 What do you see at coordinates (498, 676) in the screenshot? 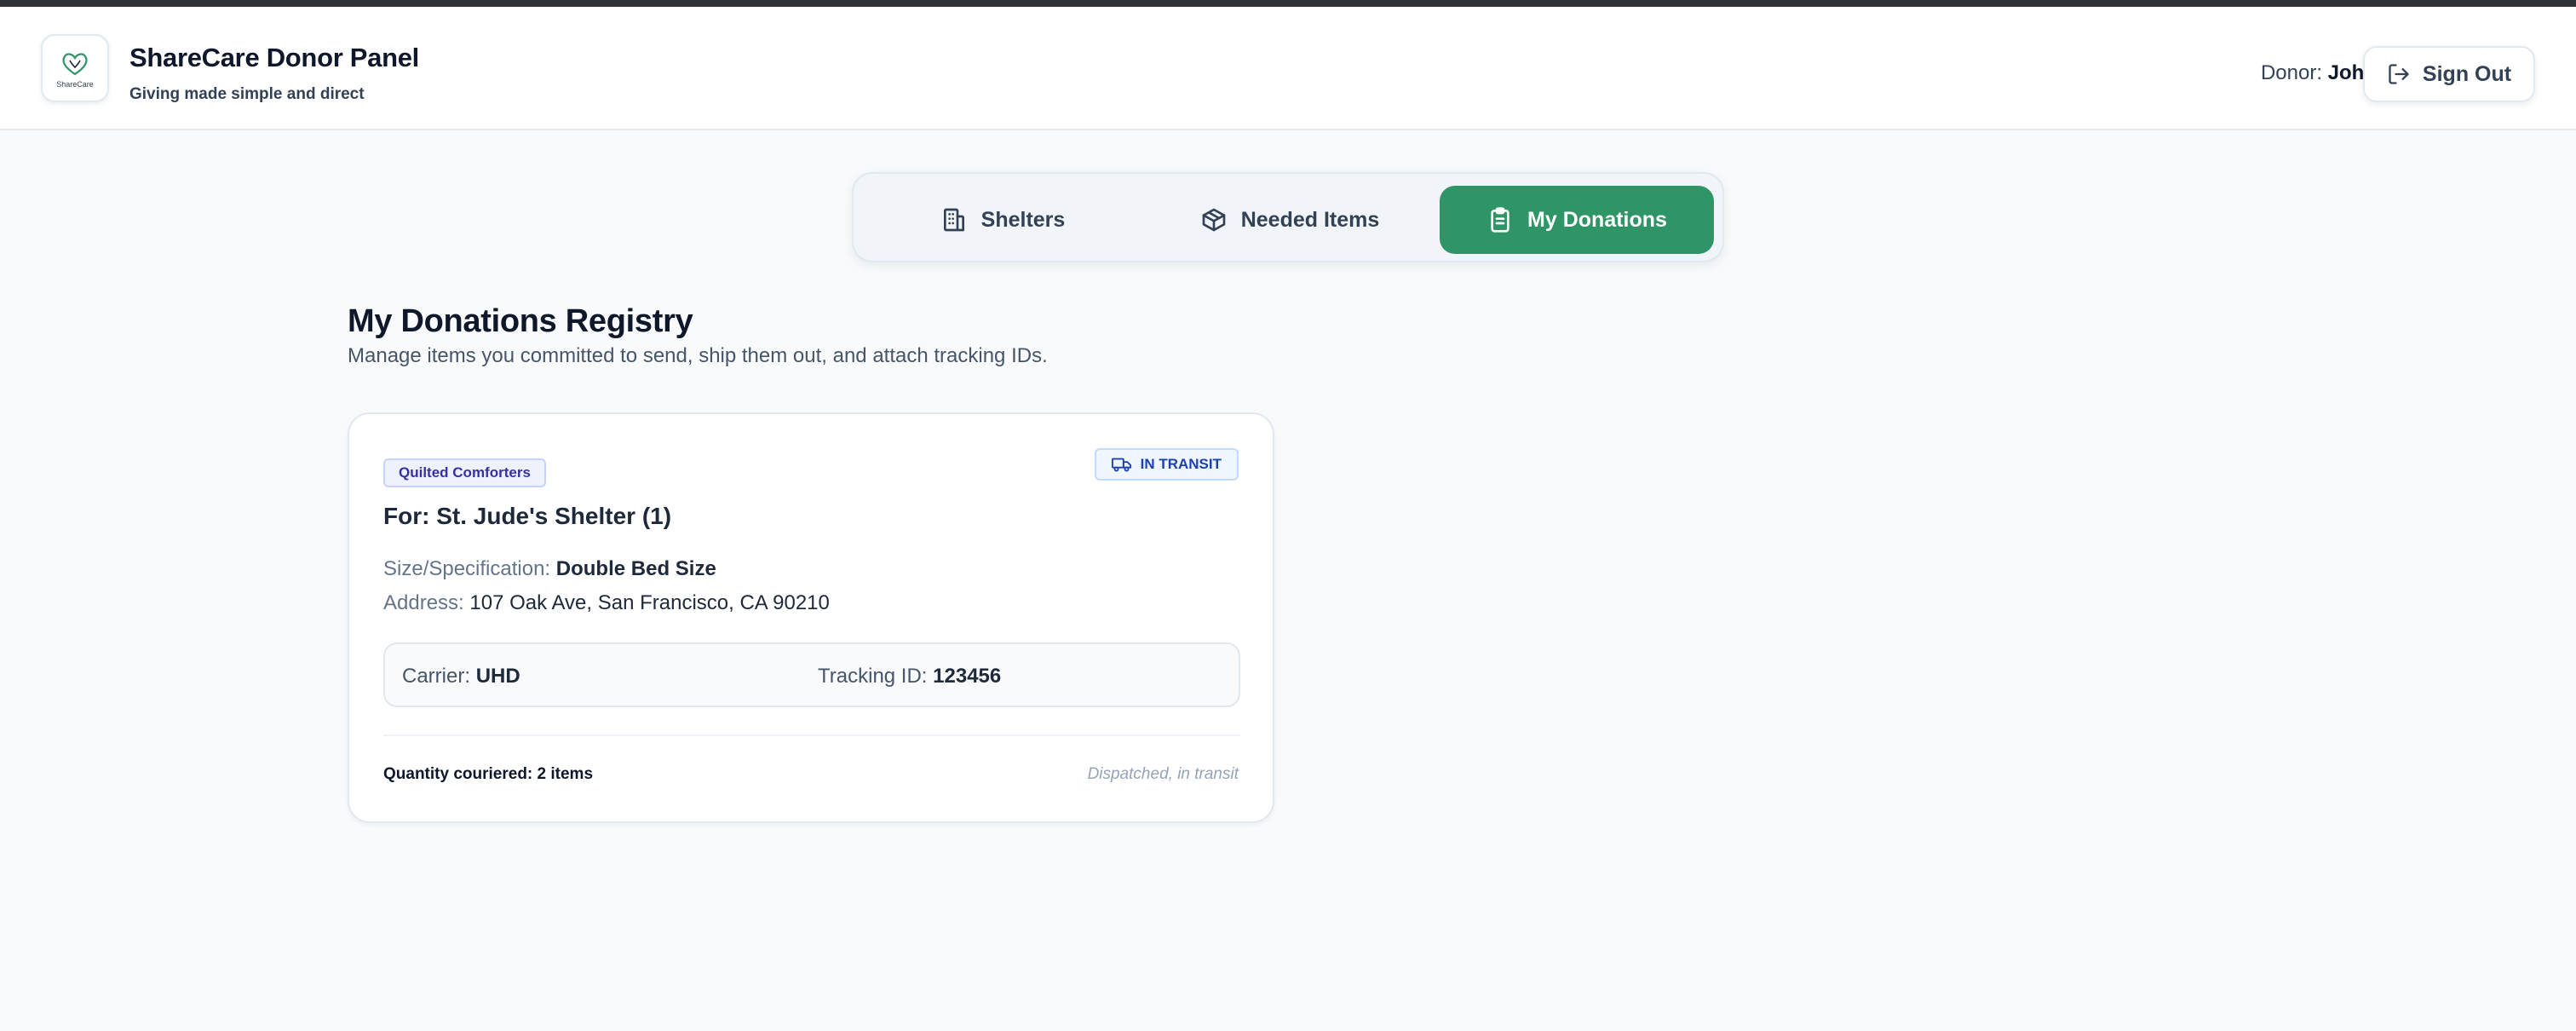
I see `carrier-value: UHD` at bounding box center [498, 676].